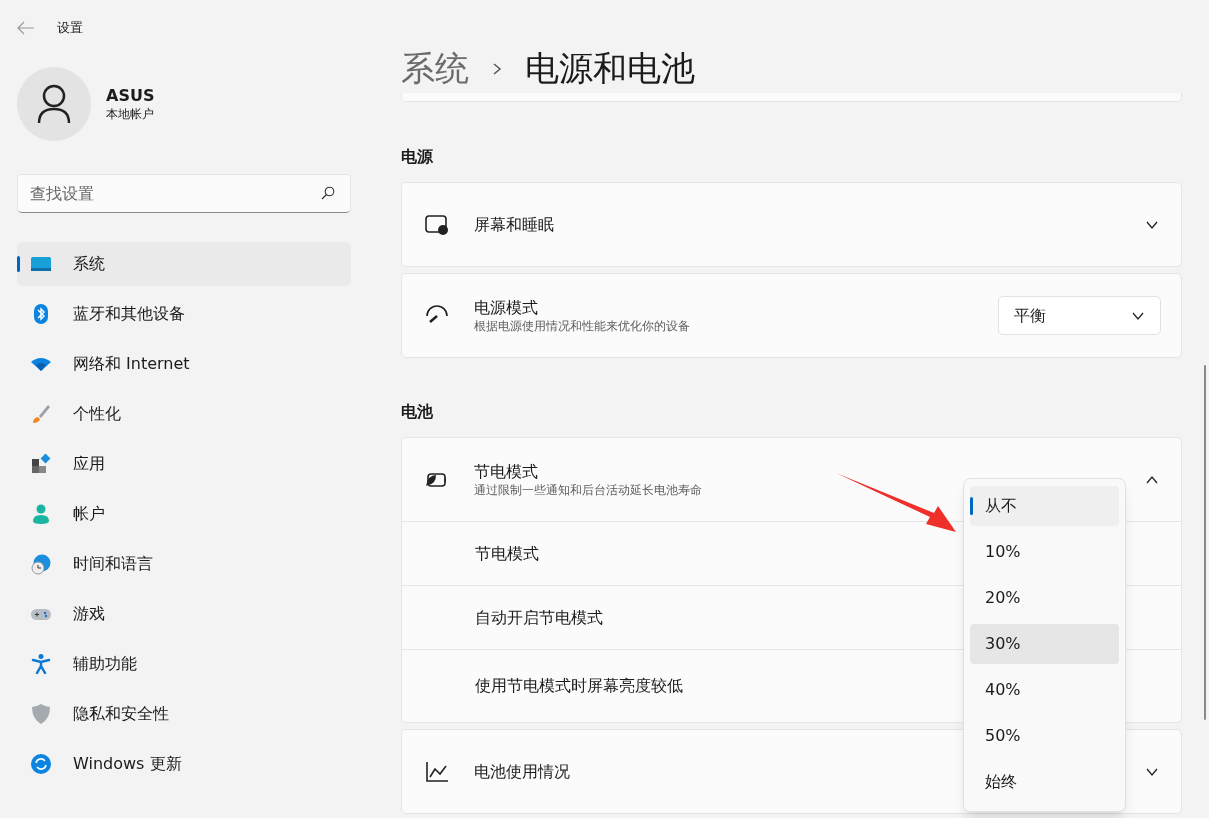  What do you see at coordinates (1044, 506) in the screenshot?
I see `dropdown-option: 从不` at bounding box center [1044, 506].